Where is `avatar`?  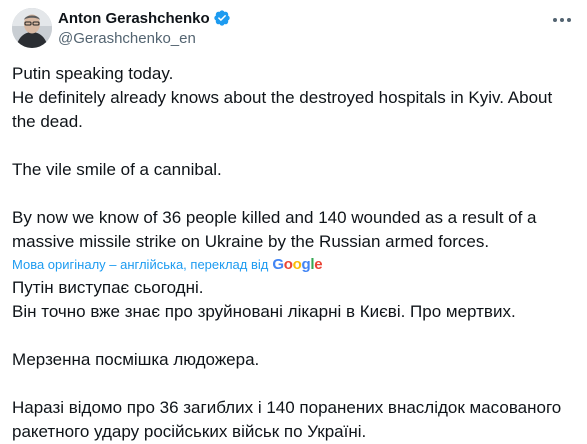
avatar is located at coordinates (32, 28).